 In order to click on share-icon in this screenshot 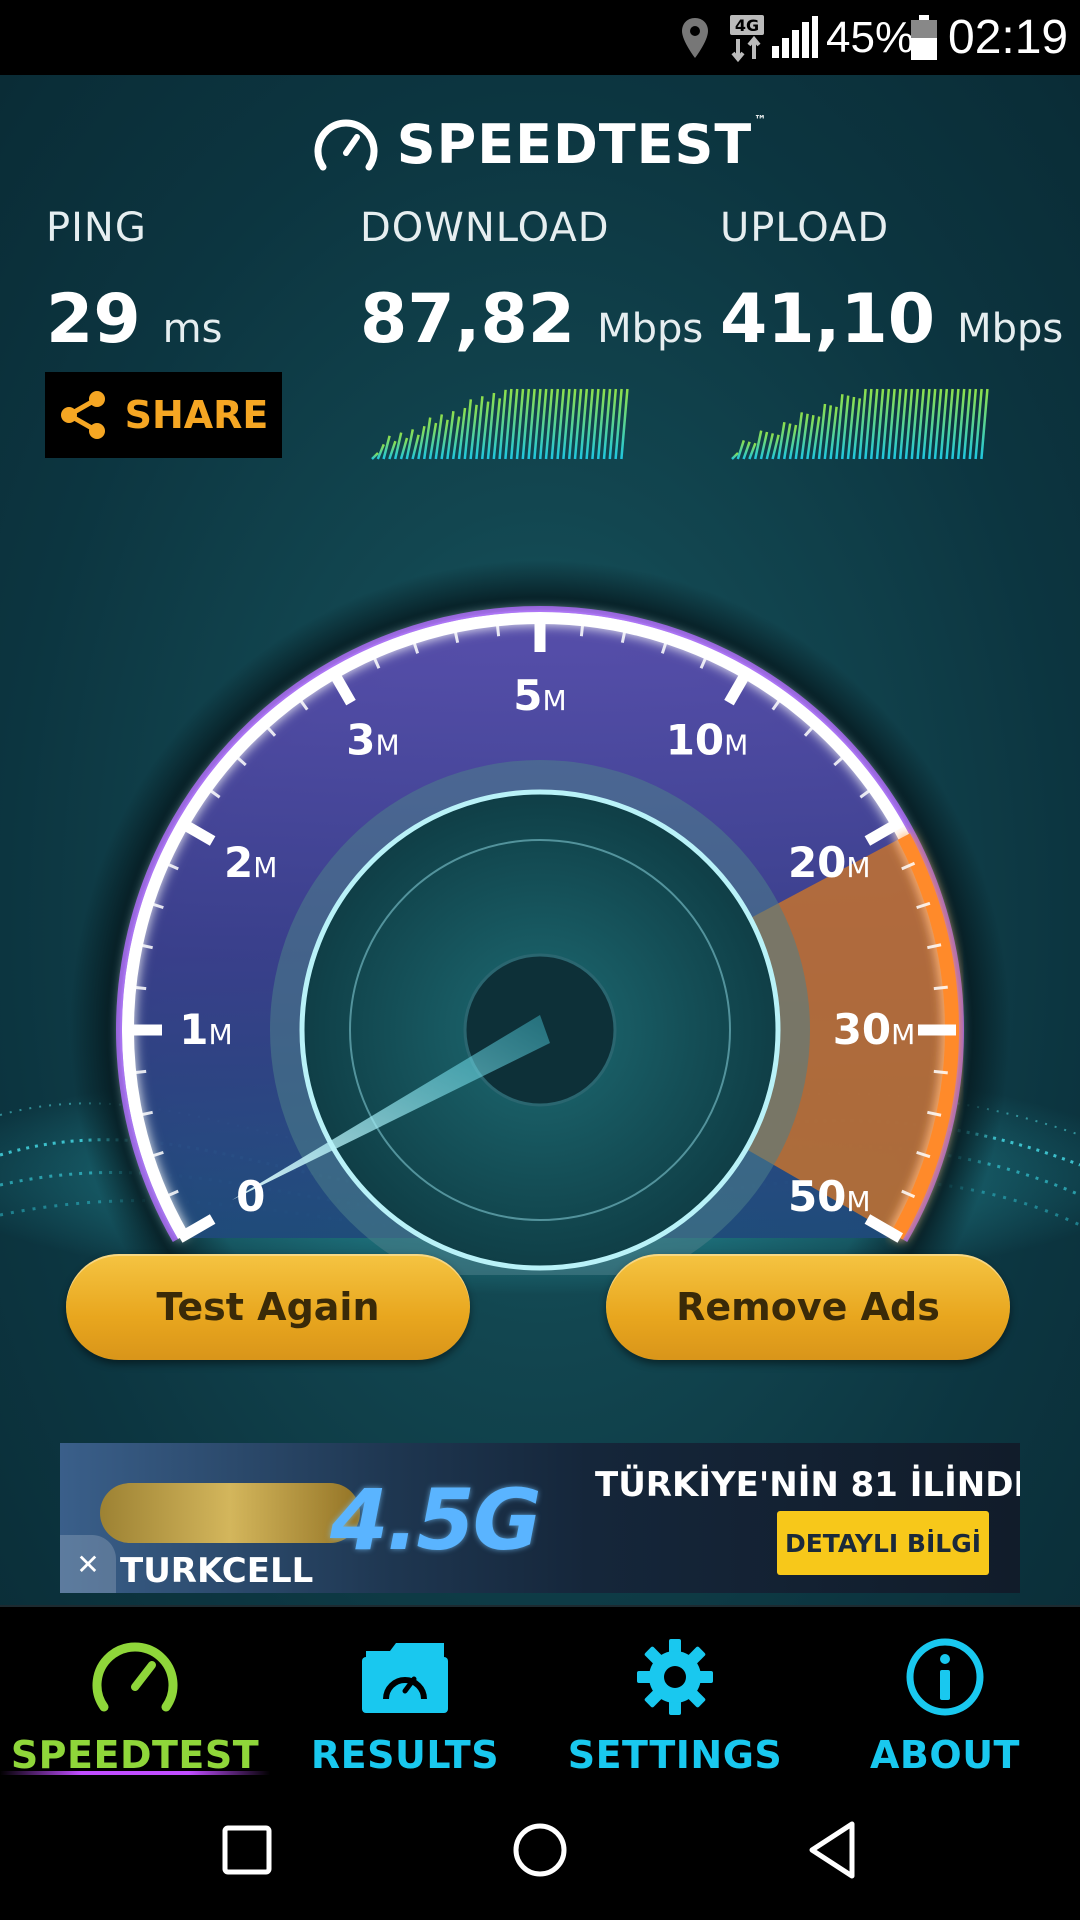, I will do `click(82, 415)`.